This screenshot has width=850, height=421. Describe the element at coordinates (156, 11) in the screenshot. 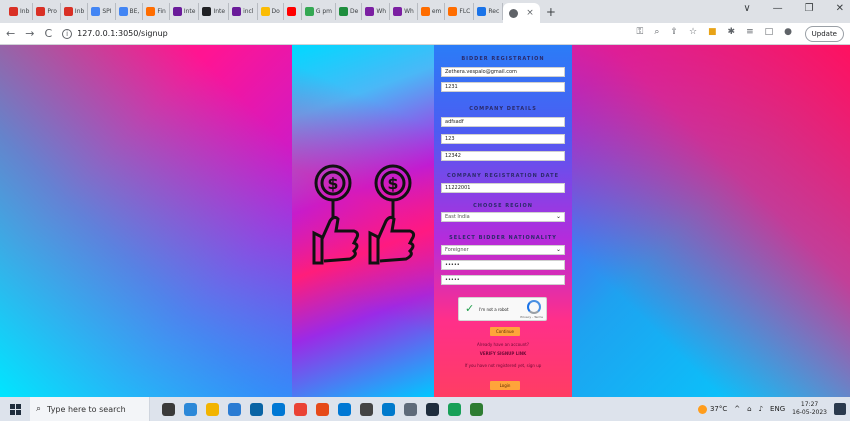

I see `tab-5: Fin` at that location.